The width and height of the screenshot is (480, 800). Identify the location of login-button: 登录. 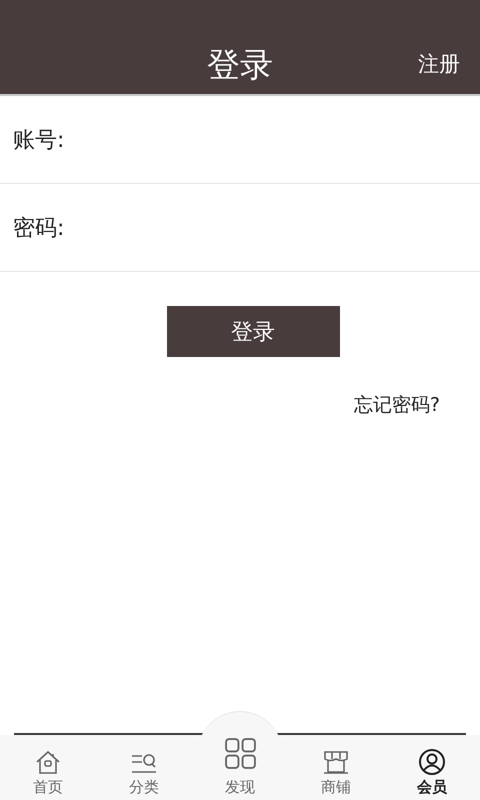
(253, 331).